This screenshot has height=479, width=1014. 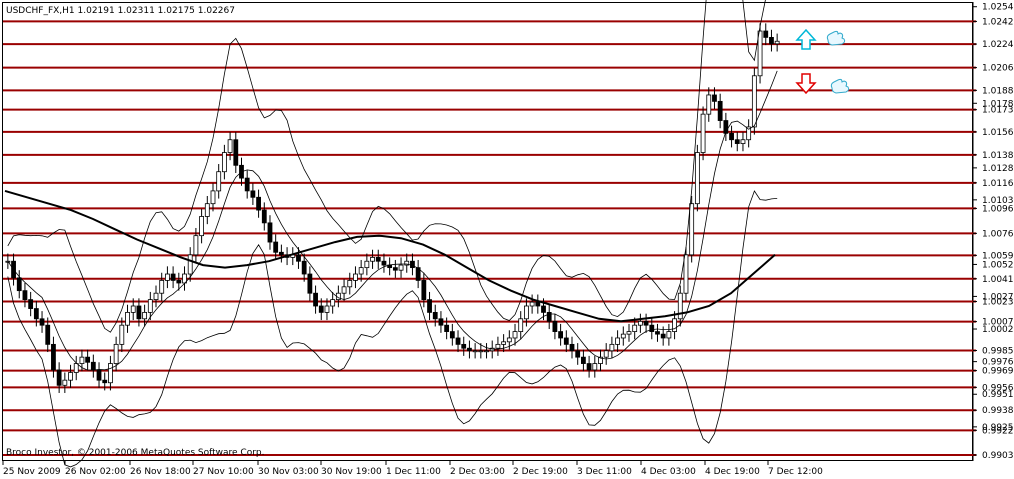 I want to click on y-tick-label: 1.00525, so click(x=998, y=265).